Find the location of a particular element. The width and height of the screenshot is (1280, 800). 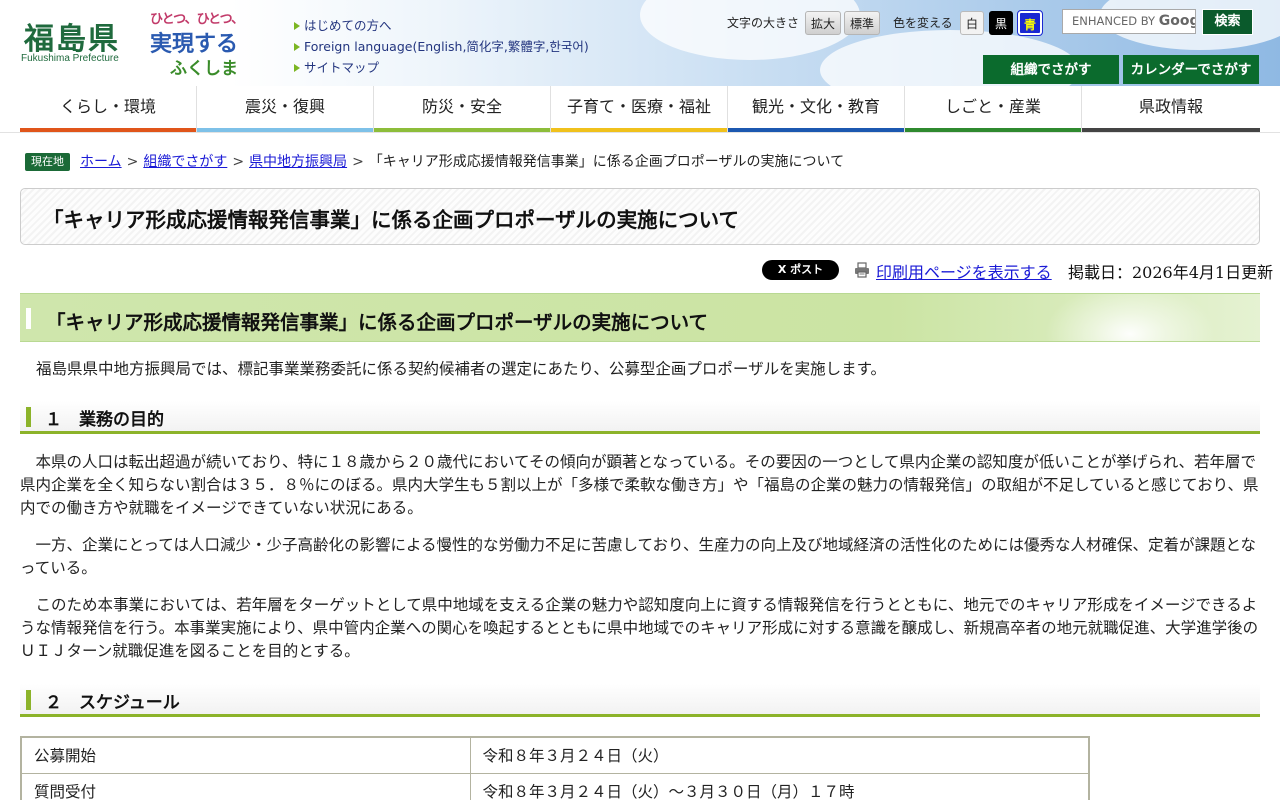

nav-item-label: 震災・復興 is located at coordinates (284, 106).